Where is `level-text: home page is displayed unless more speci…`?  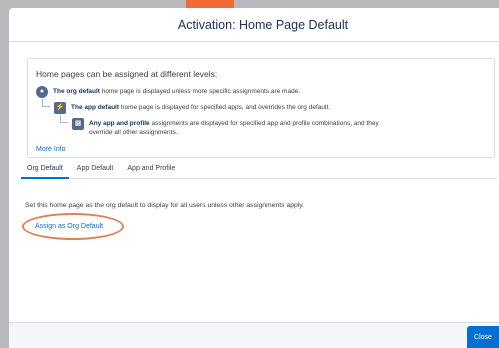 level-text: home page is displayed unless more speci… is located at coordinates (200, 91).